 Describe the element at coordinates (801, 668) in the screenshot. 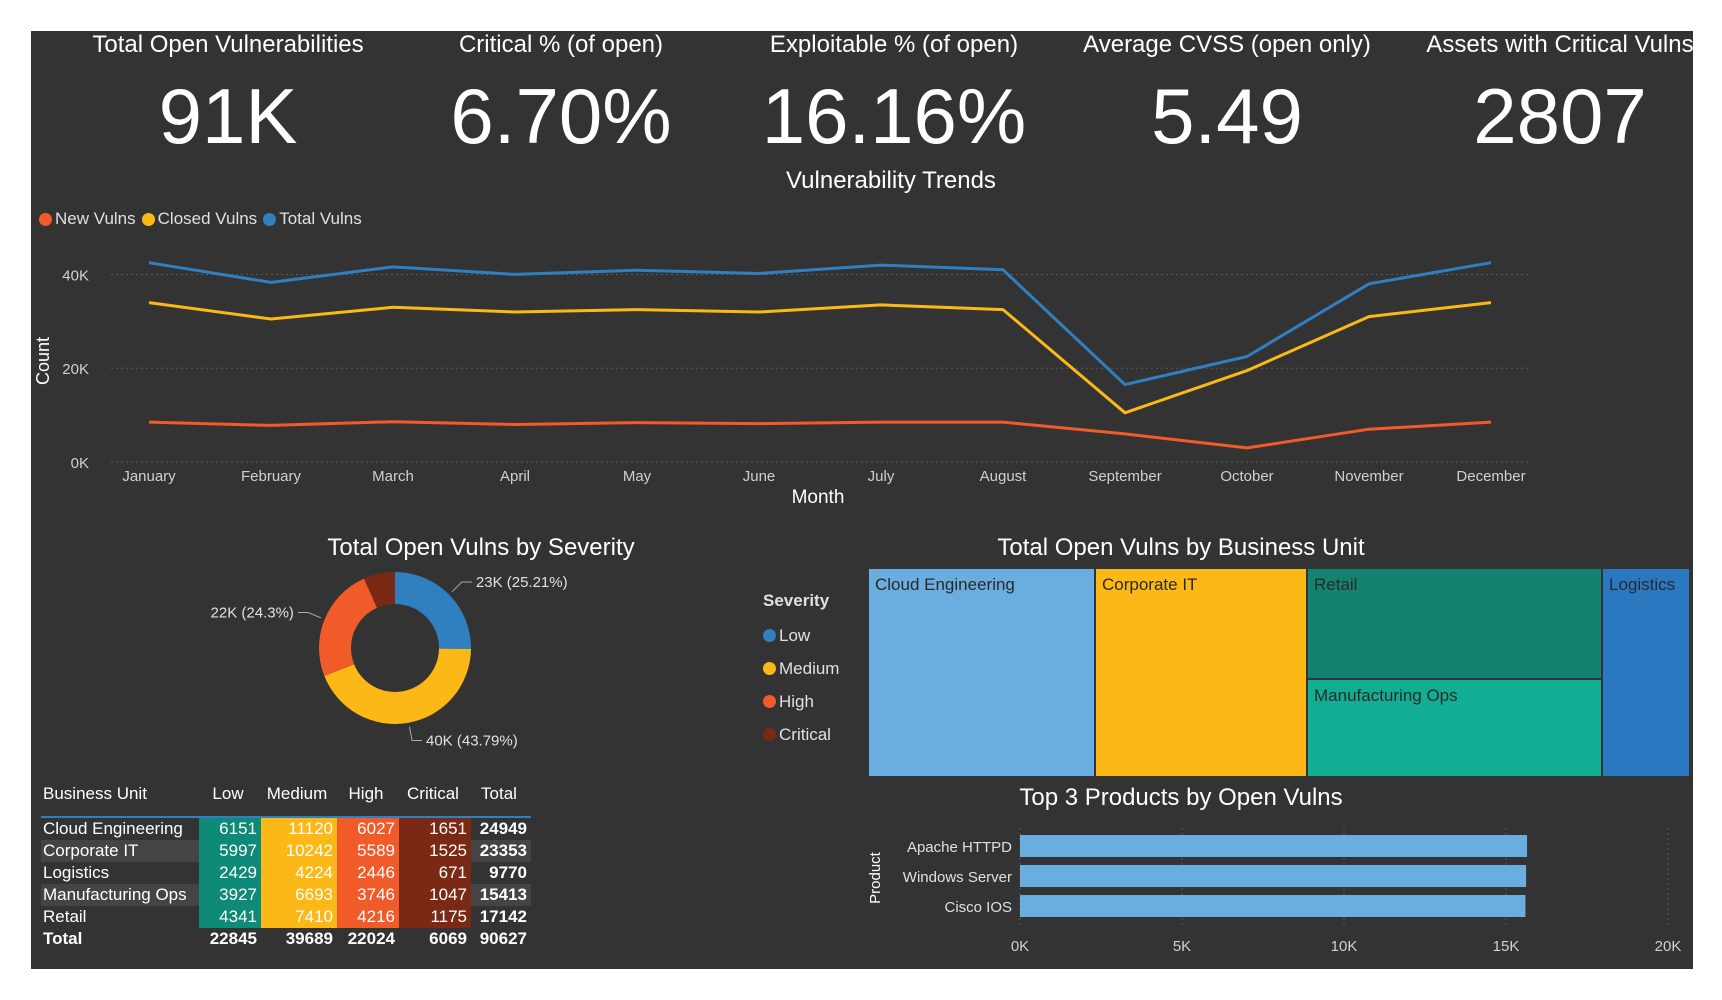

I see `legend-item-medium: Medium` at that location.